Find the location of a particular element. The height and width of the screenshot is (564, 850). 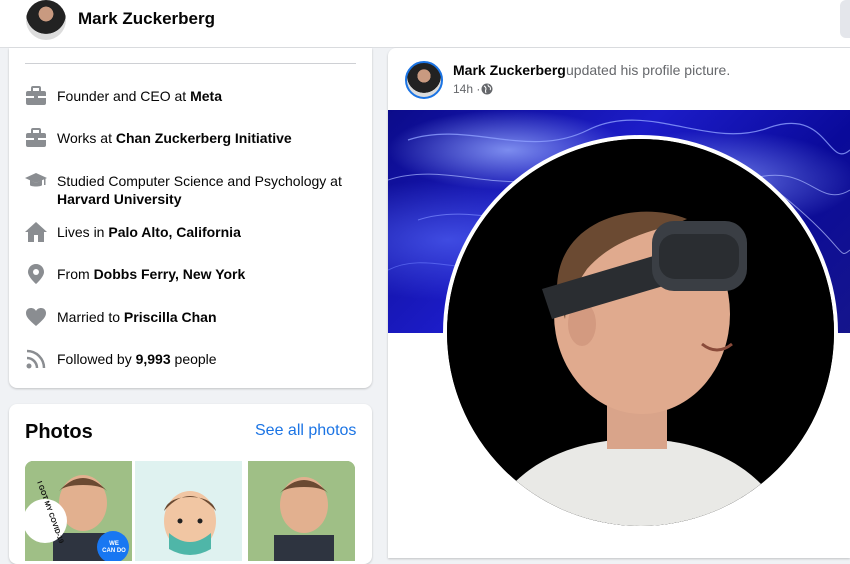

post-timestamp: 14h · is located at coordinates (466, 89).